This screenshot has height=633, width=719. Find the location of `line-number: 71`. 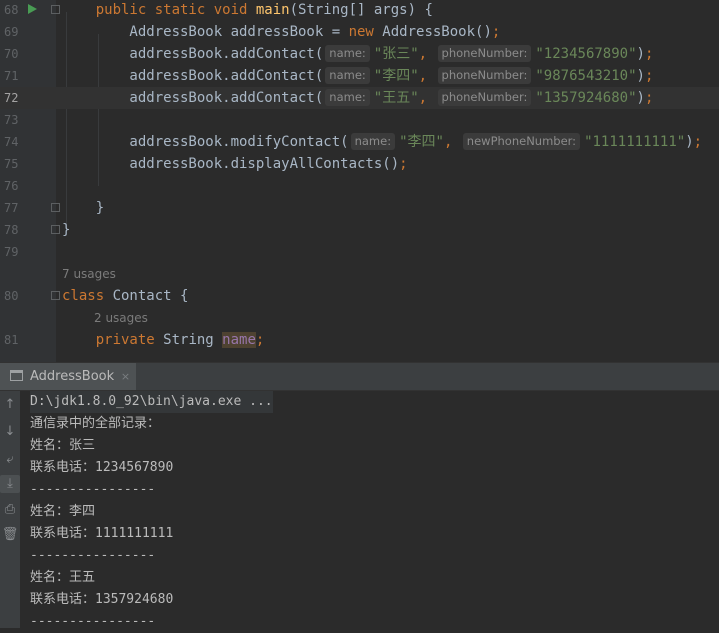

line-number: 71 is located at coordinates (11, 76).